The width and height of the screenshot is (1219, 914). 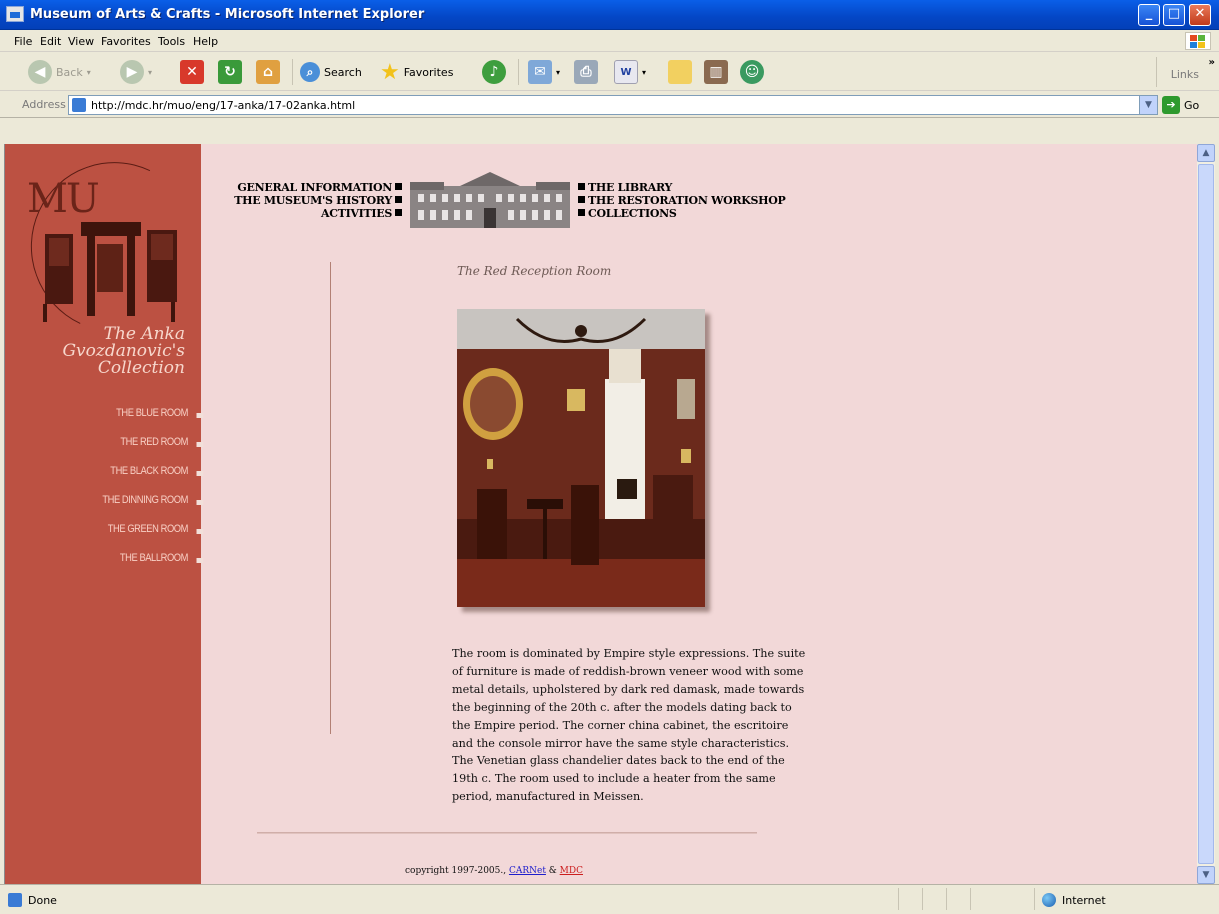 What do you see at coordinates (50, 41) in the screenshot?
I see `menu-edit: Edit` at bounding box center [50, 41].